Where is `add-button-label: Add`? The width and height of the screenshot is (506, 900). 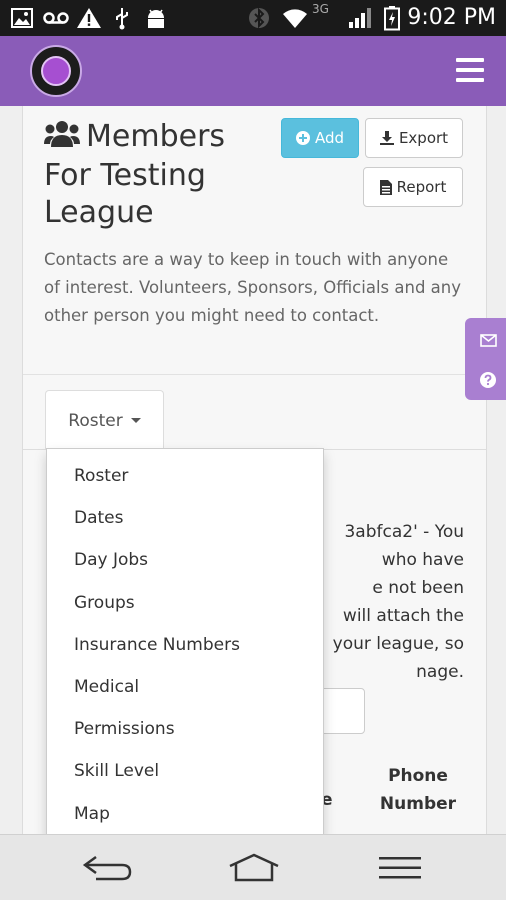
add-button-label: Add is located at coordinates (329, 138).